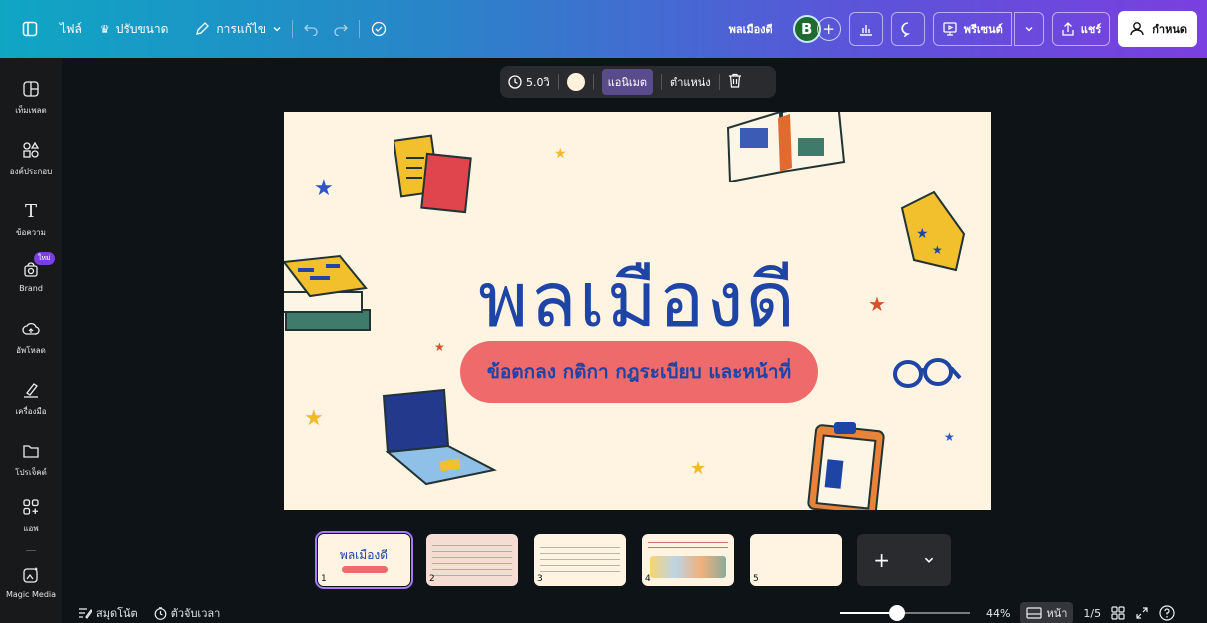 This screenshot has height=623, width=1207. I want to click on draw-tool-icon, so click(31, 390).